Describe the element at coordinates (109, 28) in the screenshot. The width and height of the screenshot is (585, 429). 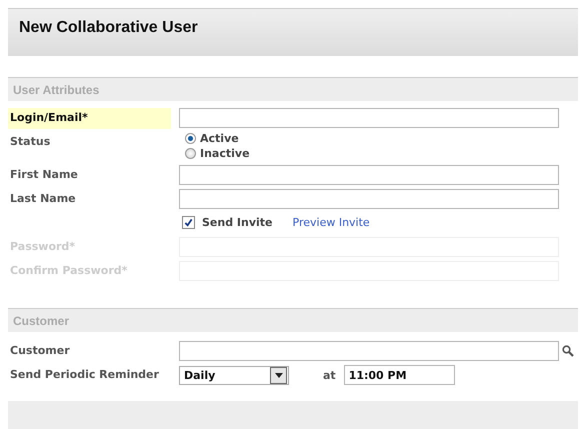
I see `page-title: New Collaborative User` at that location.